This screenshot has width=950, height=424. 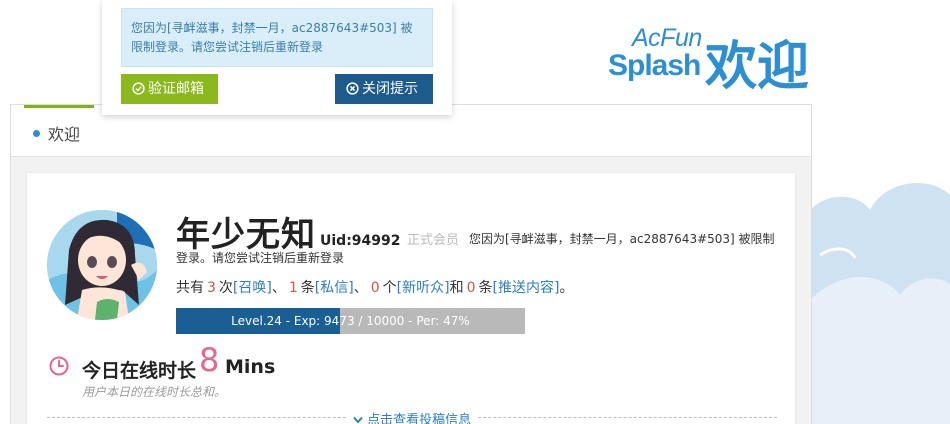 What do you see at coordinates (36, 133) in the screenshot?
I see `dot-icon` at bounding box center [36, 133].